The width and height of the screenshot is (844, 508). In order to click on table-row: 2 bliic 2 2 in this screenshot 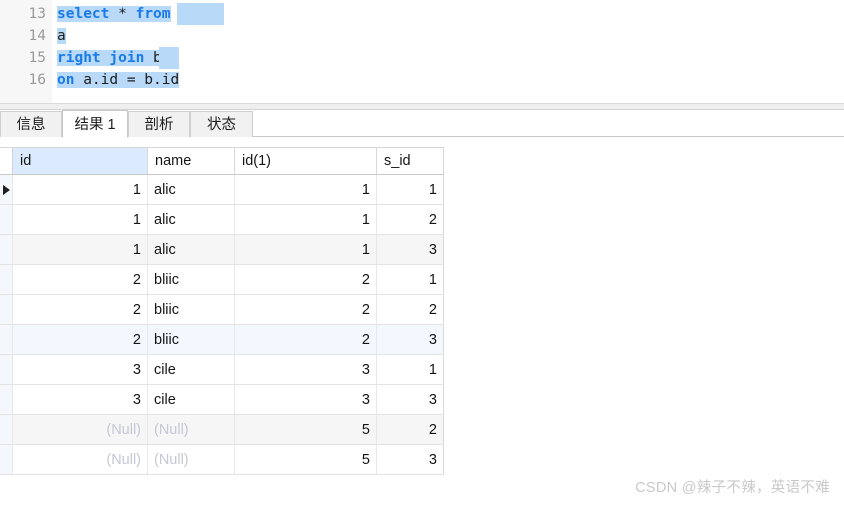, I will do `click(222, 310)`.